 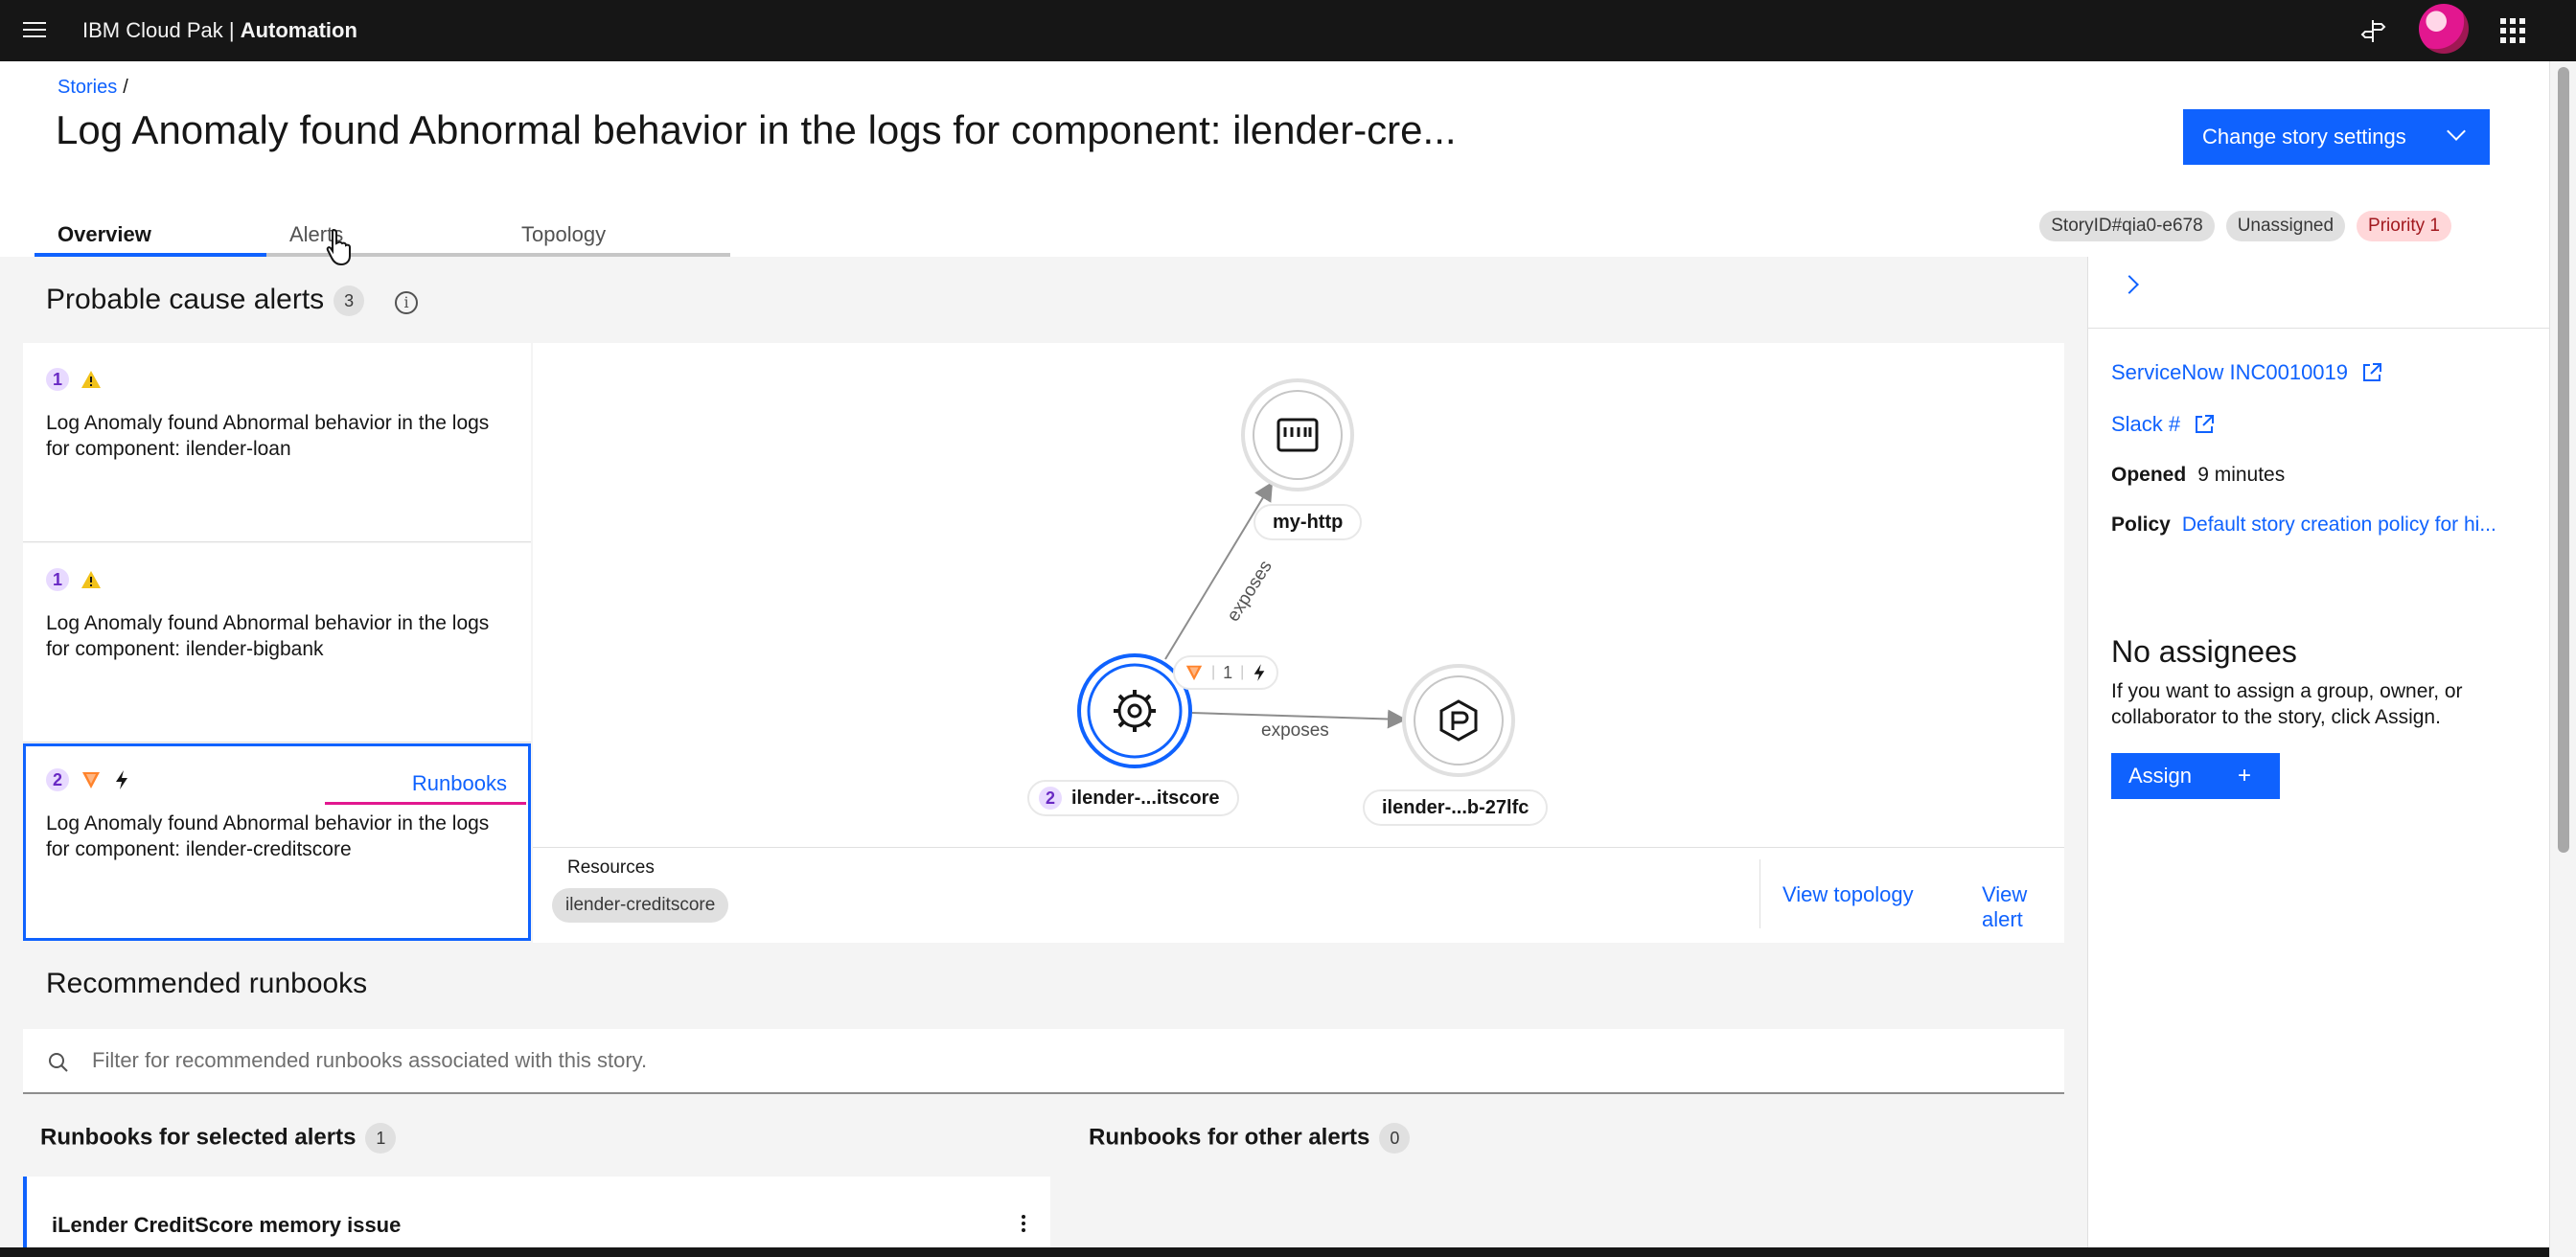 What do you see at coordinates (2373, 31) in the screenshot?
I see `signpost-icon` at bounding box center [2373, 31].